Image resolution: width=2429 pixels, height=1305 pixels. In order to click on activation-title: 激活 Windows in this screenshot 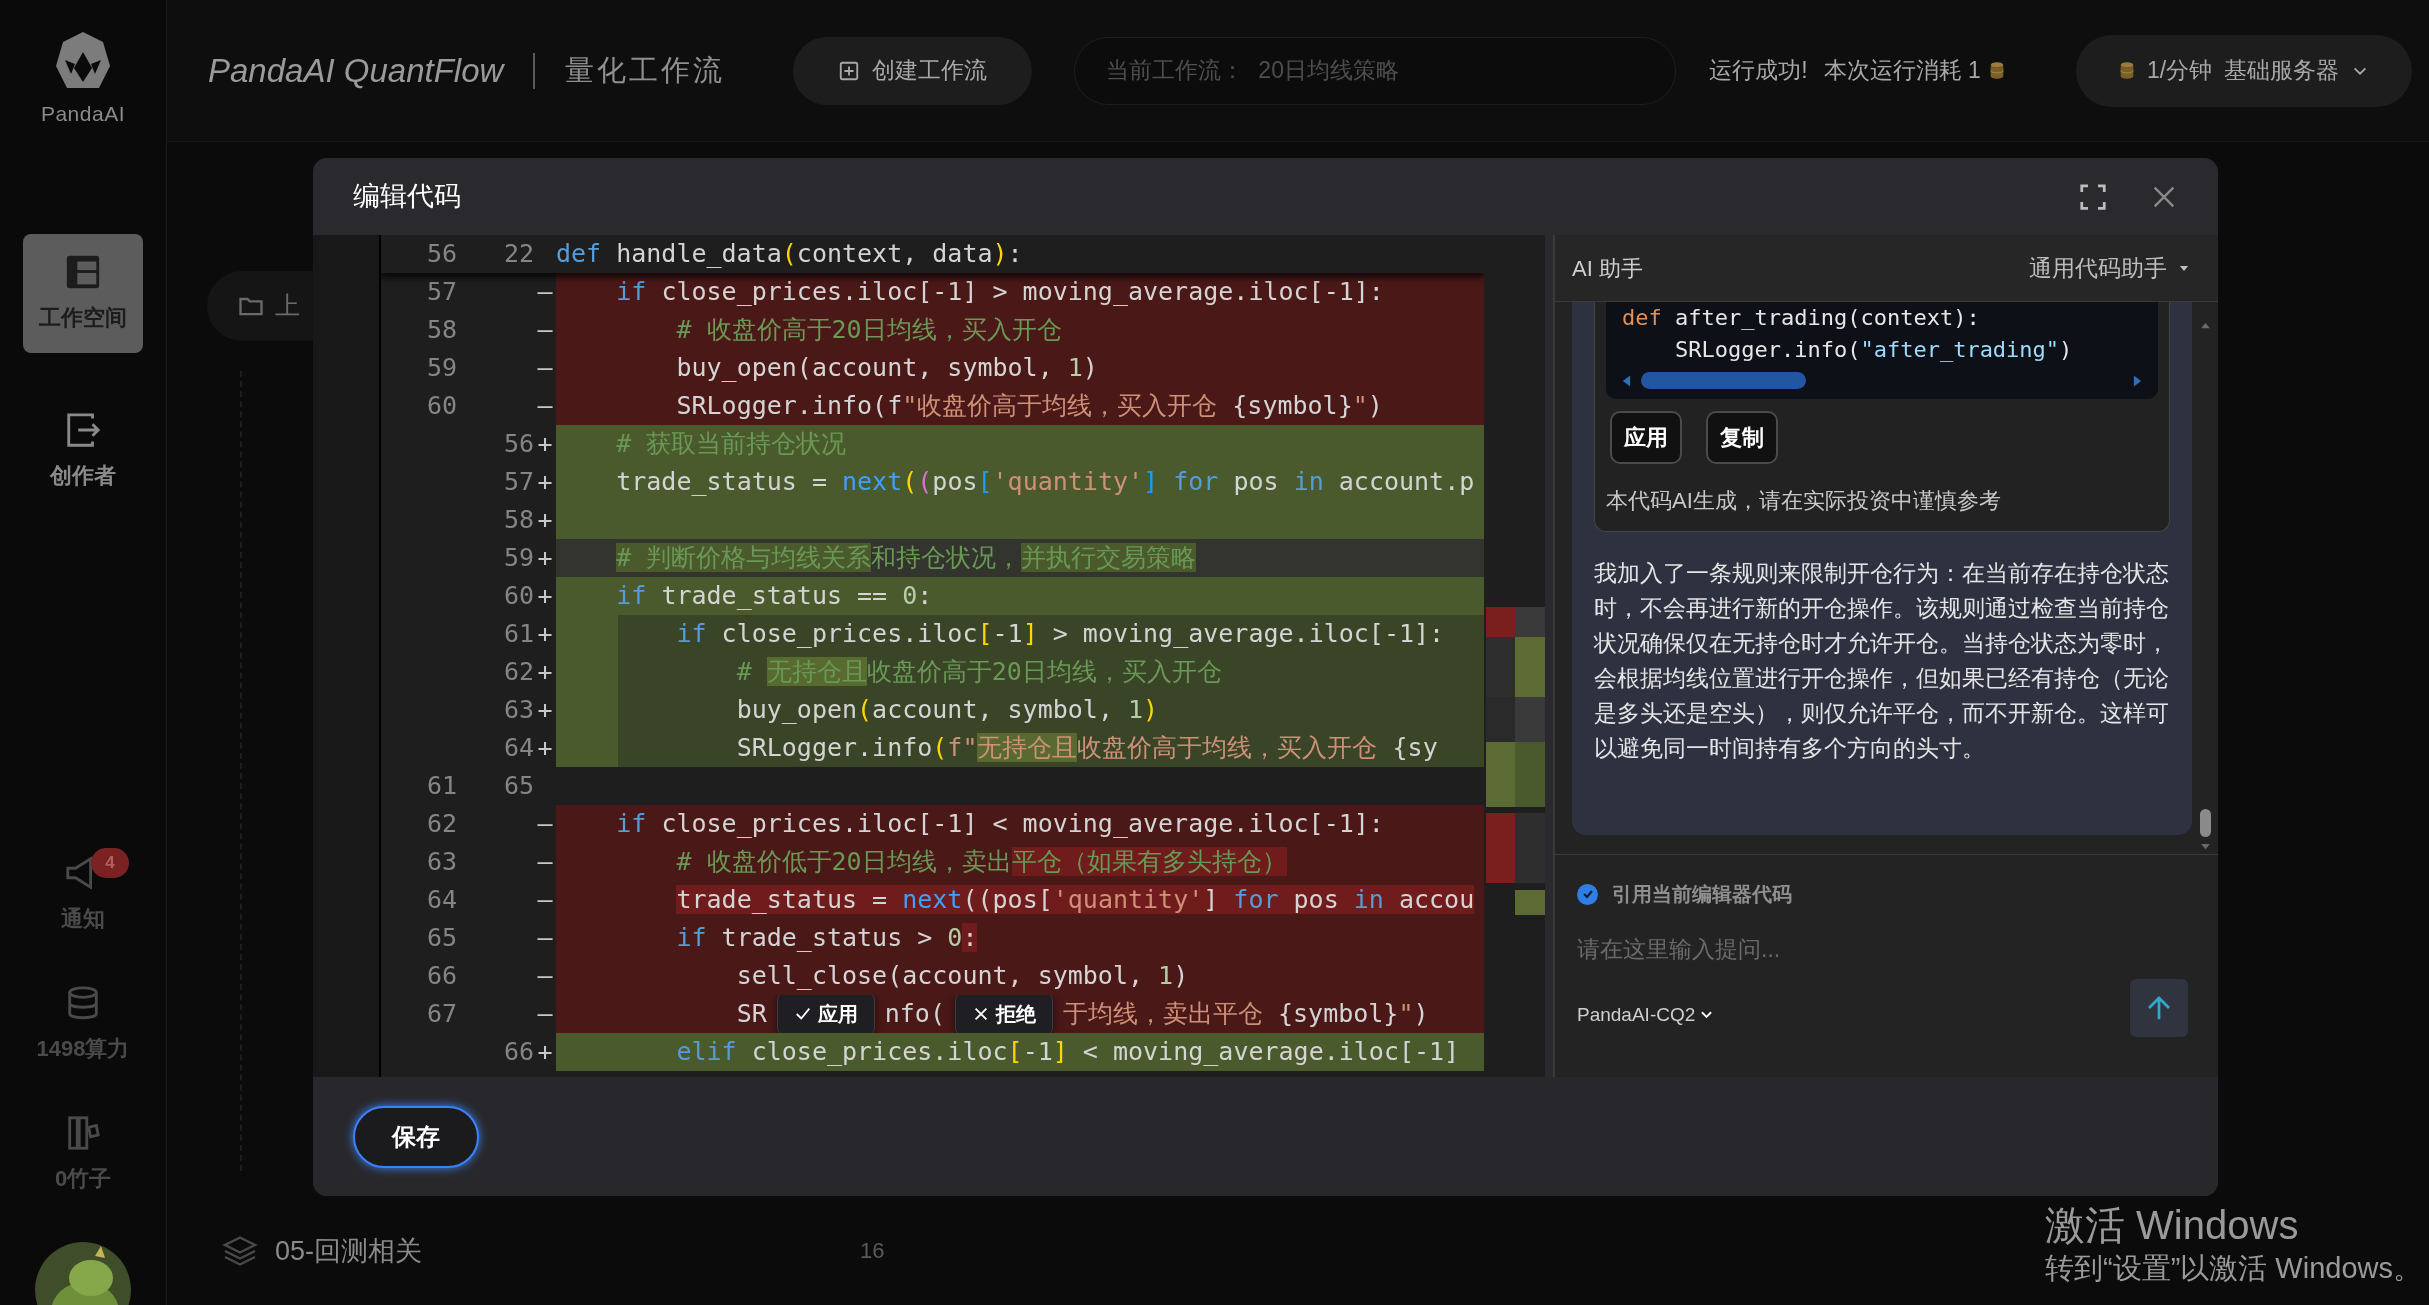, I will do `click(2172, 1225)`.